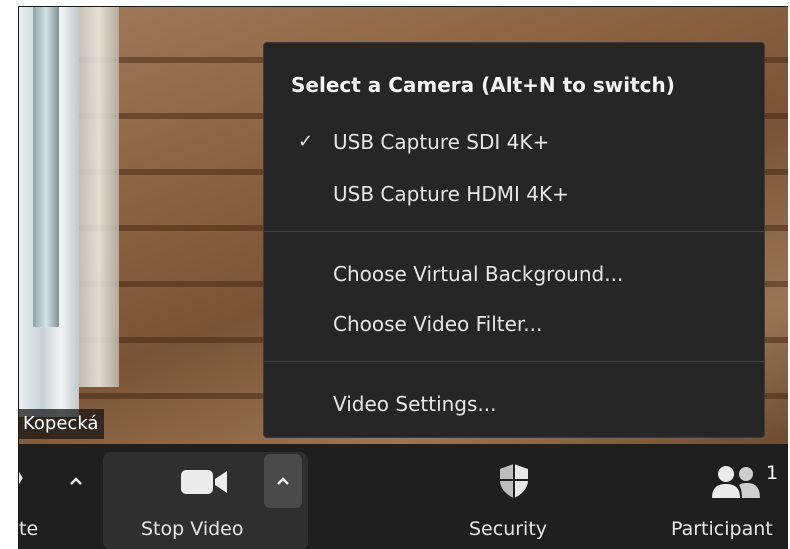 This screenshot has height=549, width=790. What do you see at coordinates (736, 482) in the screenshot?
I see `participants-icon` at bounding box center [736, 482].